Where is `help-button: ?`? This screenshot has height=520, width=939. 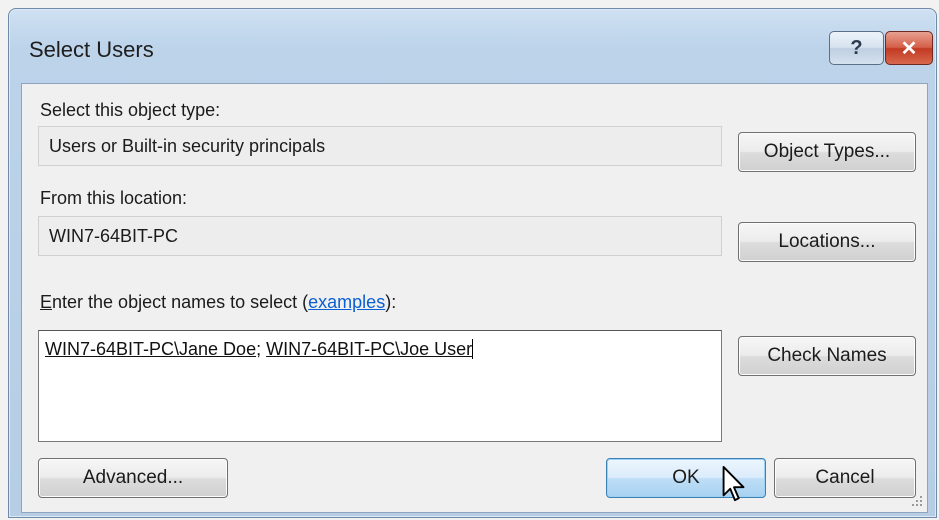
help-button: ? is located at coordinates (856, 48).